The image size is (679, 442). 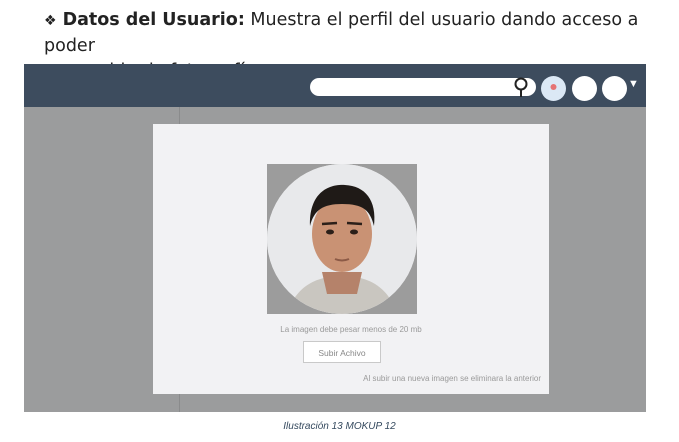 What do you see at coordinates (153, 20) in the screenshot?
I see `section-label: Datos del Usuario:` at bounding box center [153, 20].